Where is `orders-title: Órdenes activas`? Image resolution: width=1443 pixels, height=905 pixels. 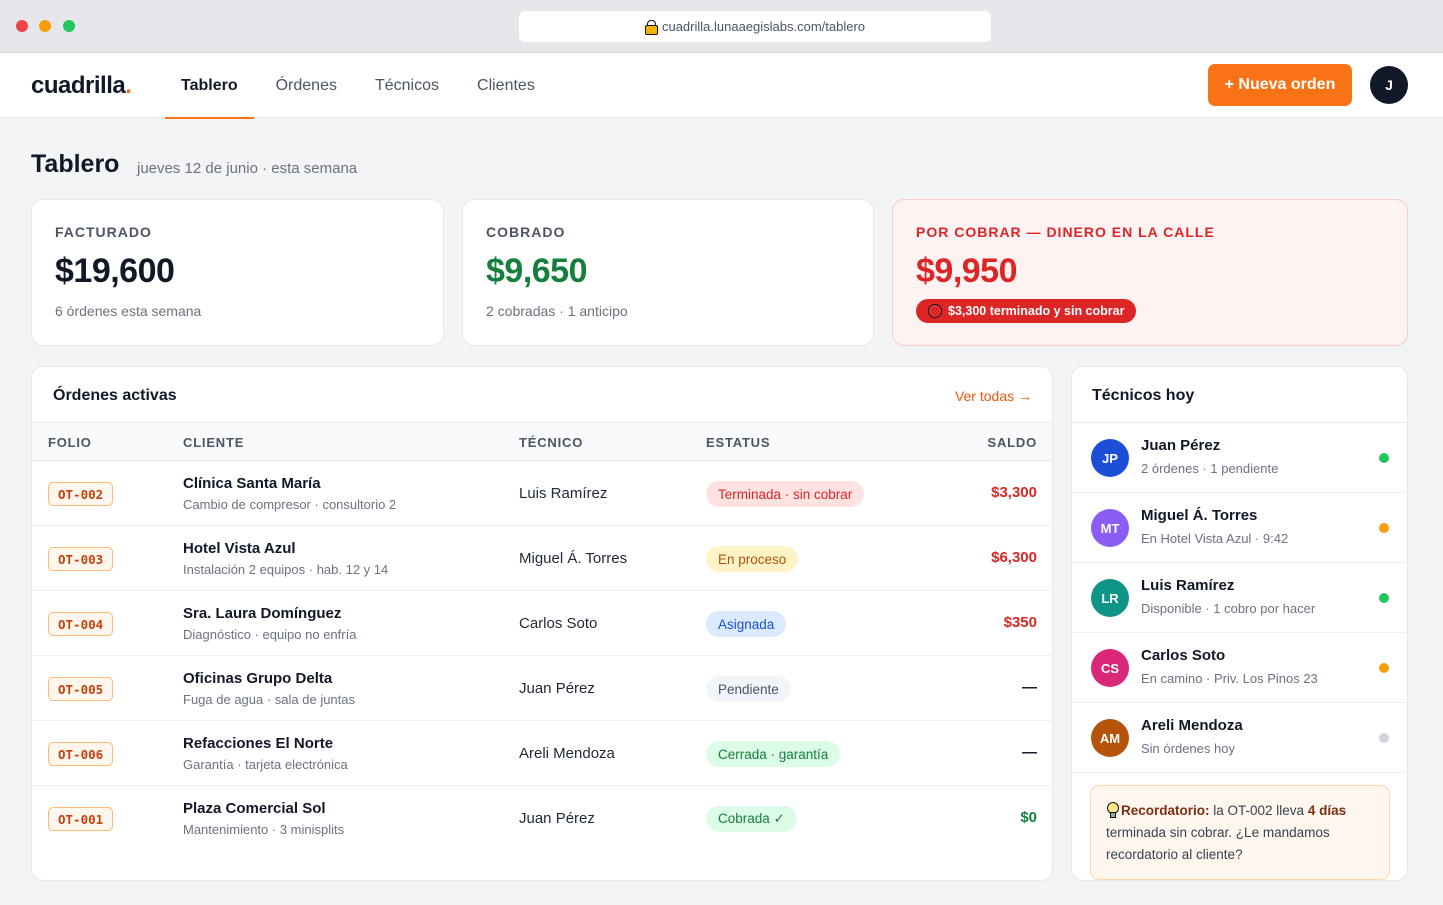
orders-title: Órdenes activas is located at coordinates (115, 395).